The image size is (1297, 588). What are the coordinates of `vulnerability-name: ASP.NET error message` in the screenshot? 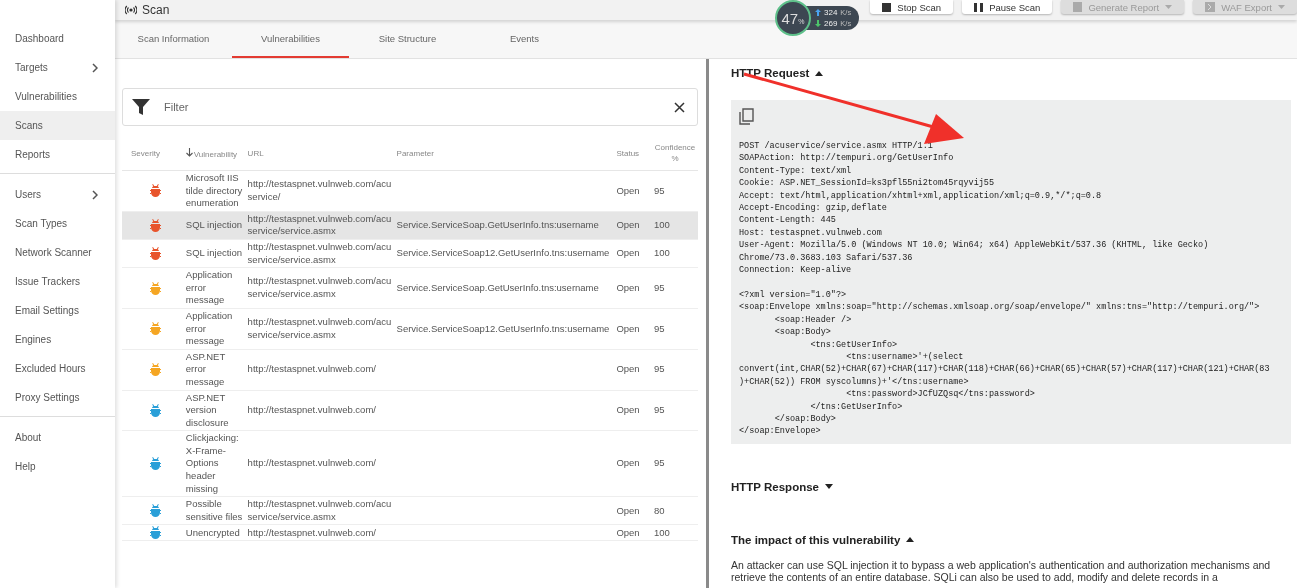 It's located at (205, 368).